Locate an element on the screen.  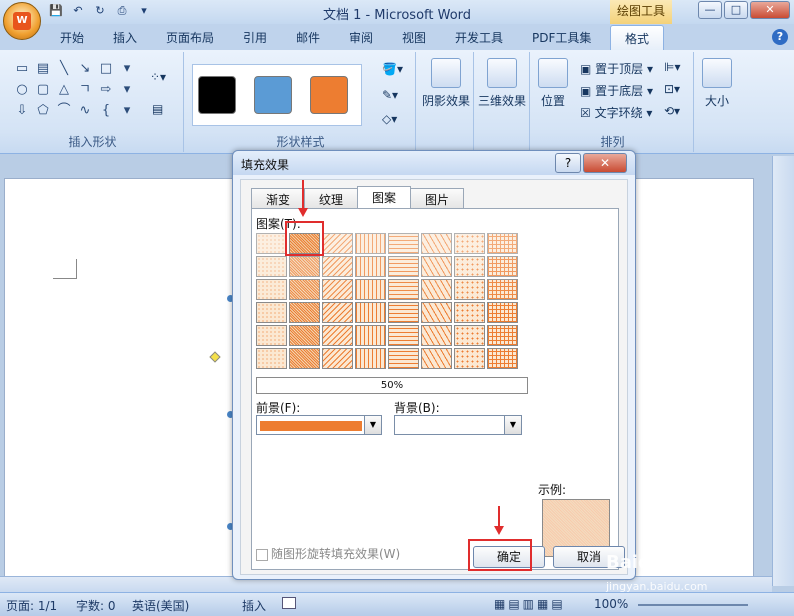
dialog-close-button: ✕ is located at coordinates (605, 163).